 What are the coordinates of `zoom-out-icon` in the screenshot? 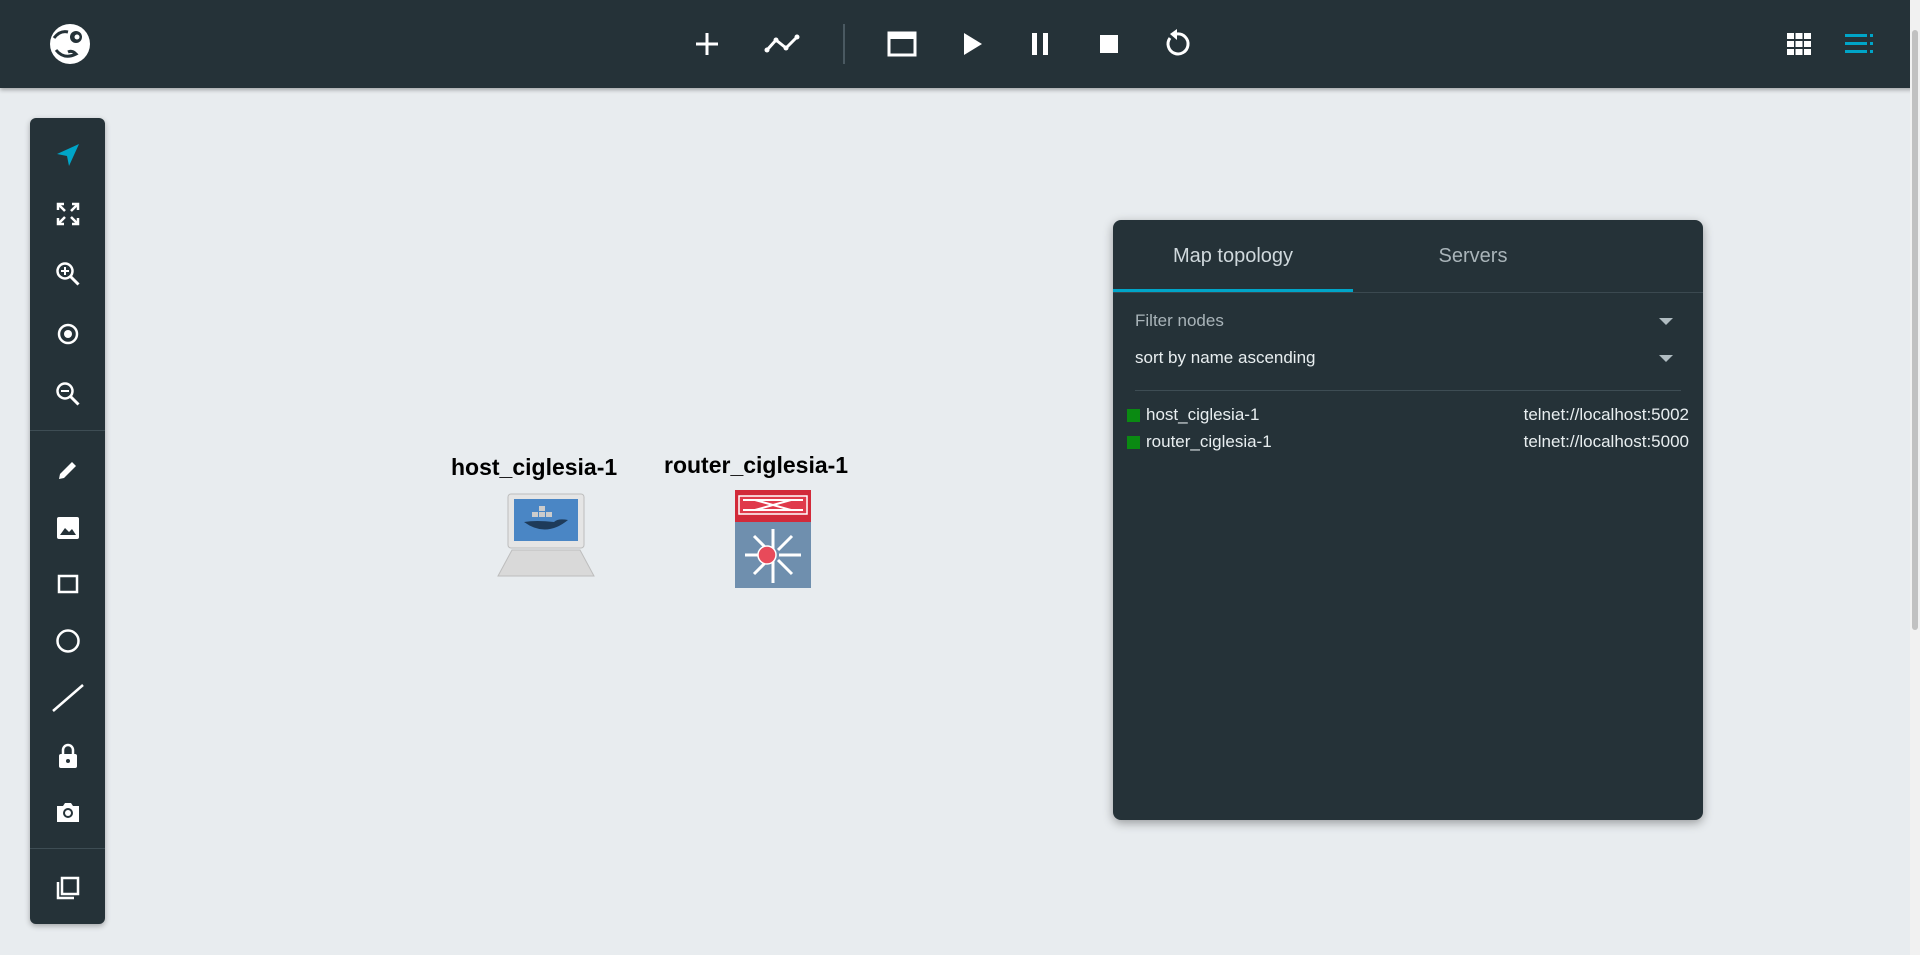 It's located at (67, 394).